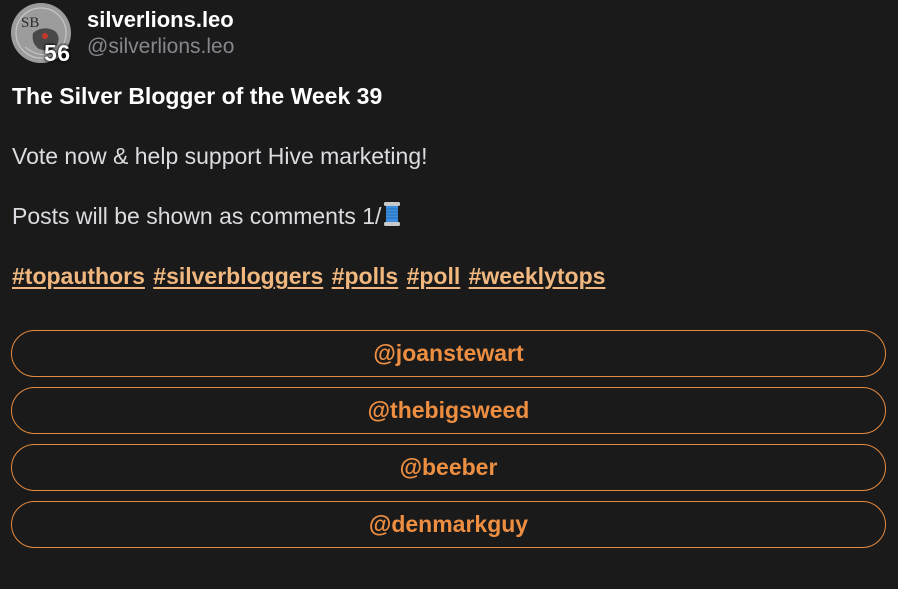  What do you see at coordinates (78, 276) in the screenshot?
I see `hashtag-link: #topauthors` at bounding box center [78, 276].